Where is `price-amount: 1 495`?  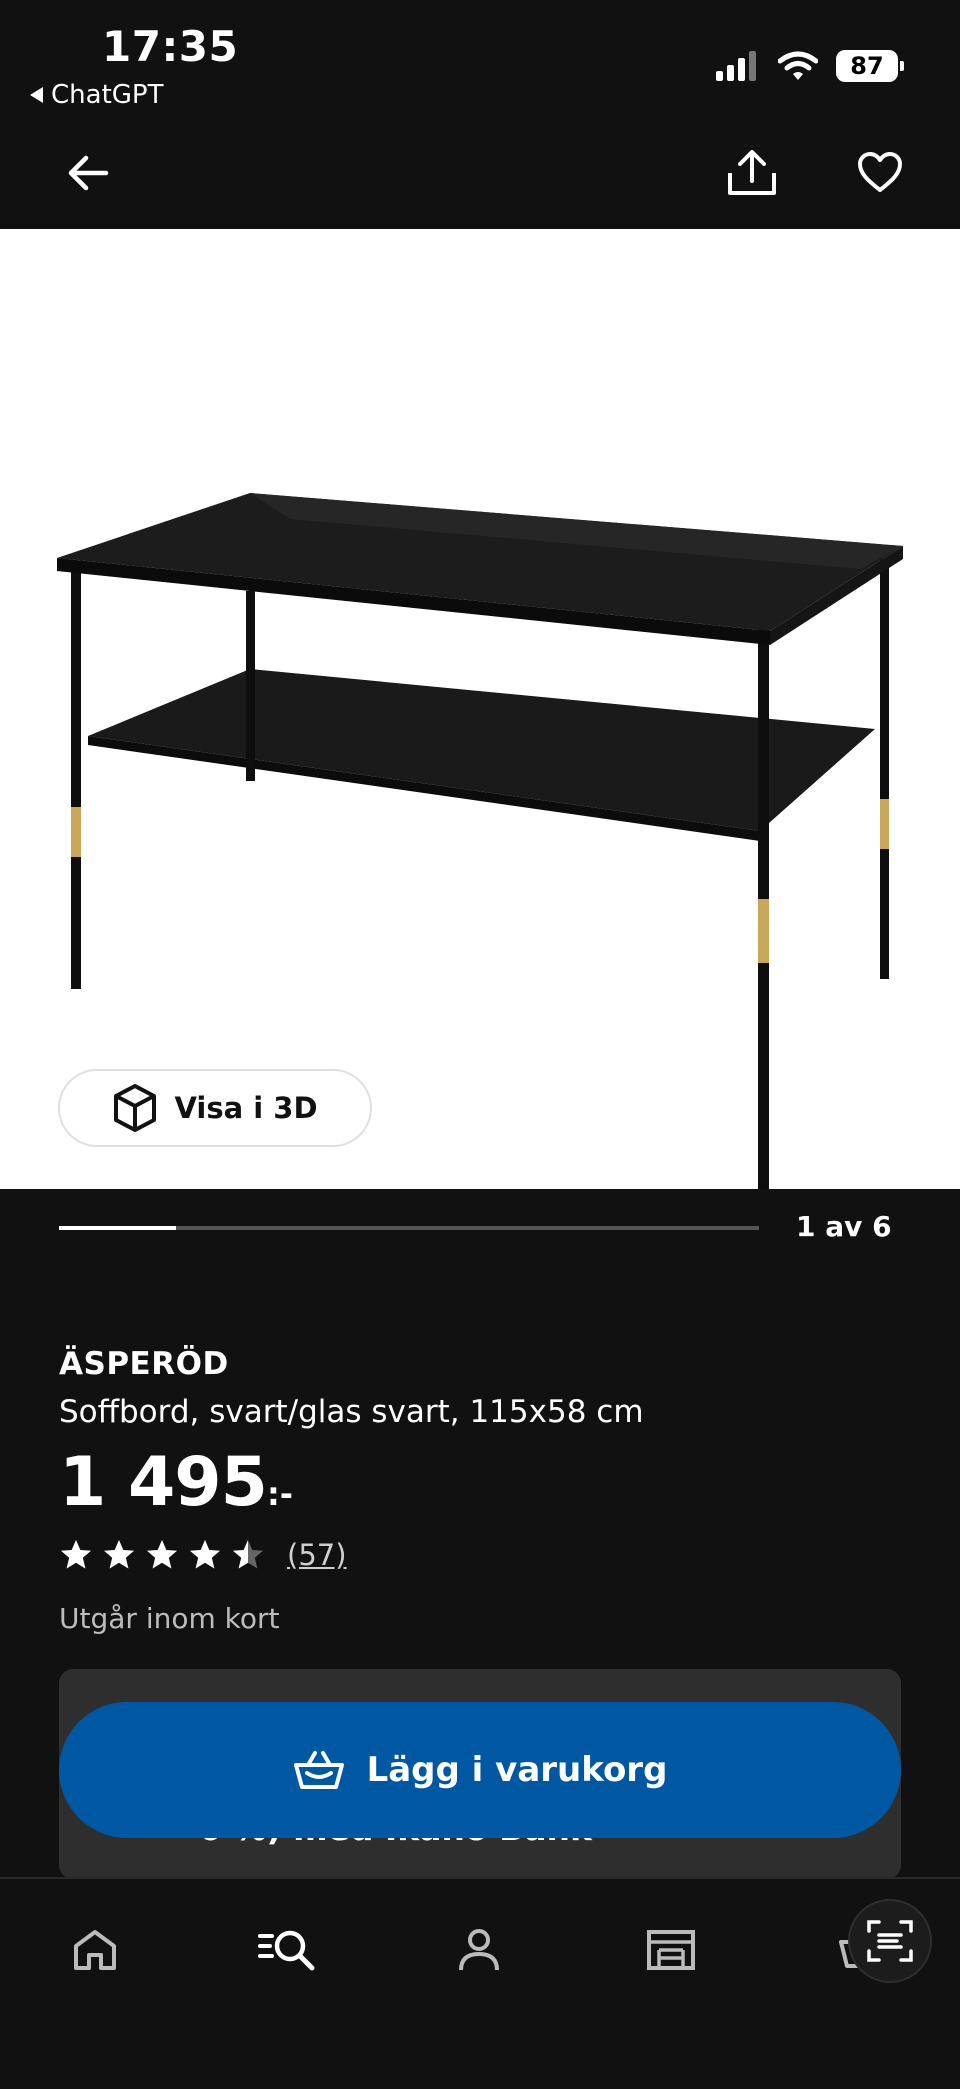
price-amount: 1 495 is located at coordinates (163, 1482).